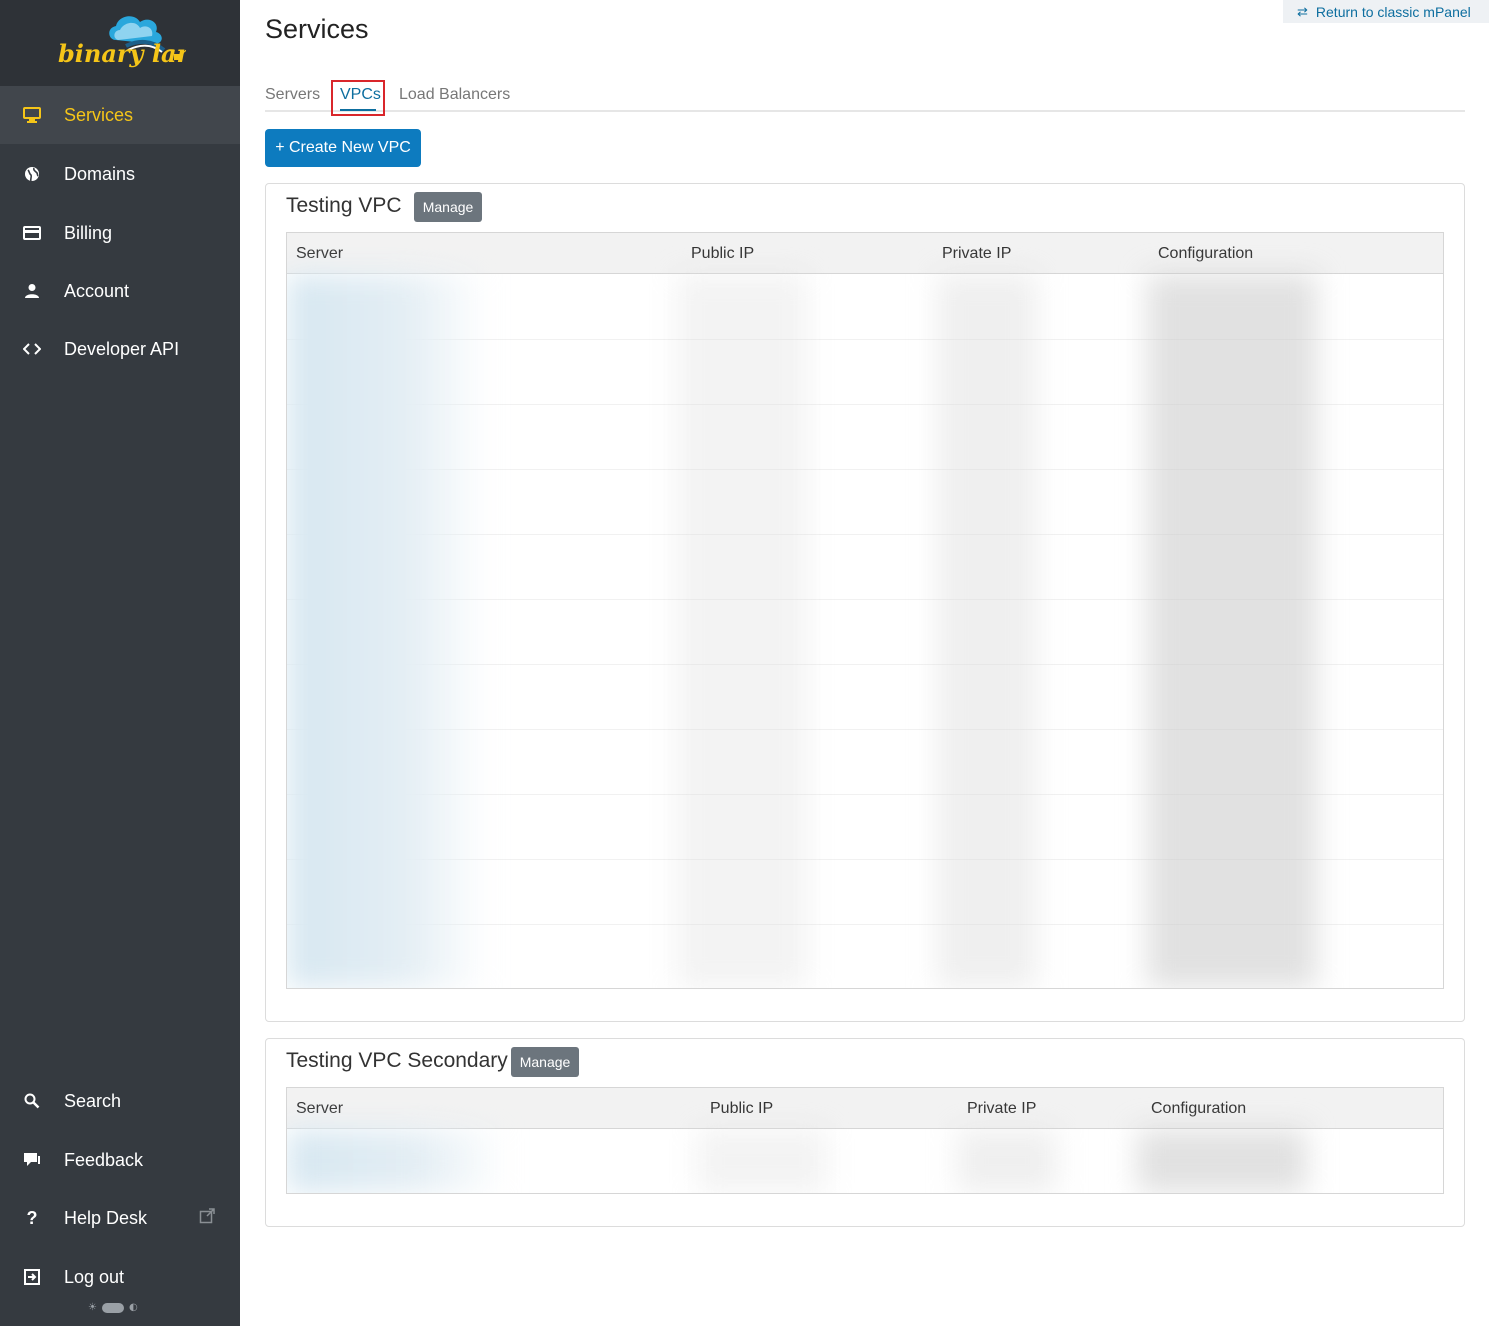 This screenshot has width=1489, height=1326. I want to click on theme-toggle: ☀ ◐, so click(113, 1307).